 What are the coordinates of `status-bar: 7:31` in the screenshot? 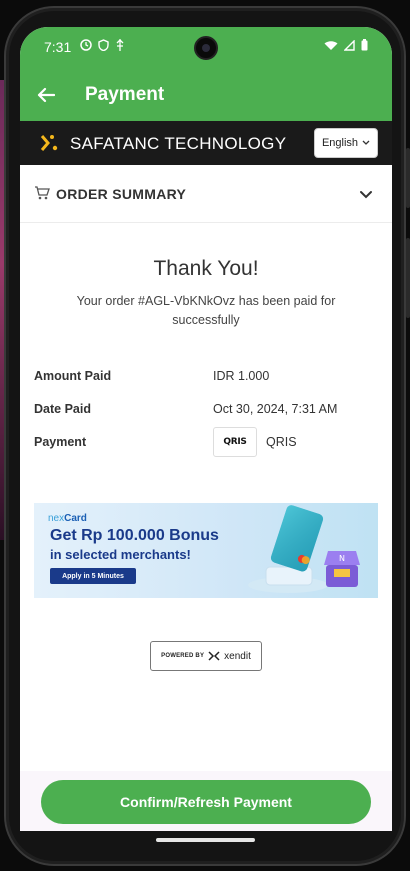 It's located at (206, 48).